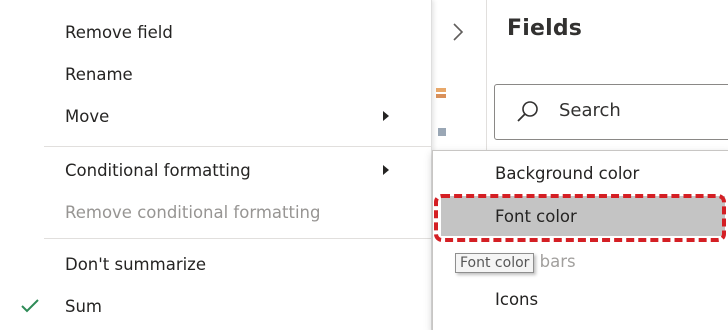 The height and width of the screenshot is (330, 728). What do you see at coordinates (216, 306) in the screenshot?
I see `menu-item-sum: Sum` at bounding box center [216, 306].